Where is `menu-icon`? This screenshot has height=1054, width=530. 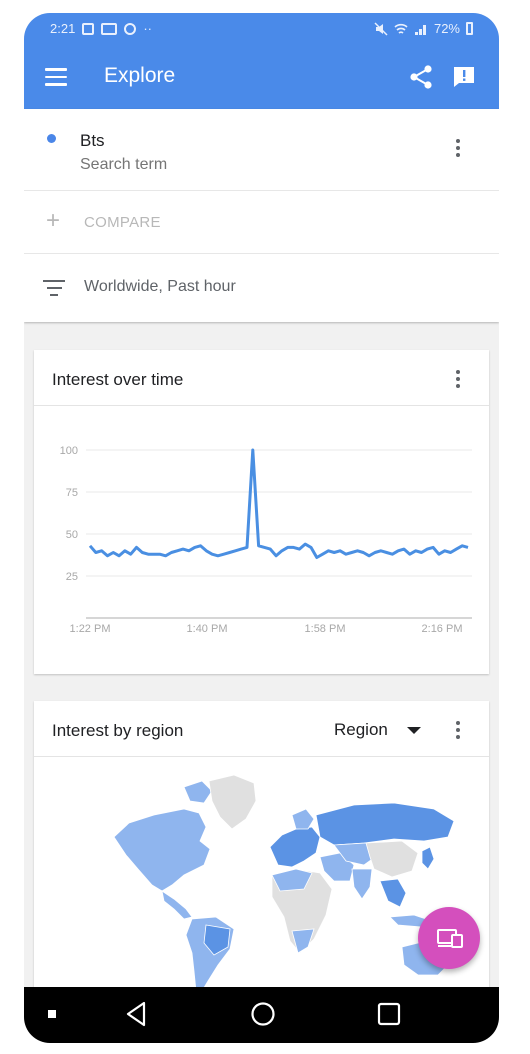 menu-icon is located at coordinates (56, 77).